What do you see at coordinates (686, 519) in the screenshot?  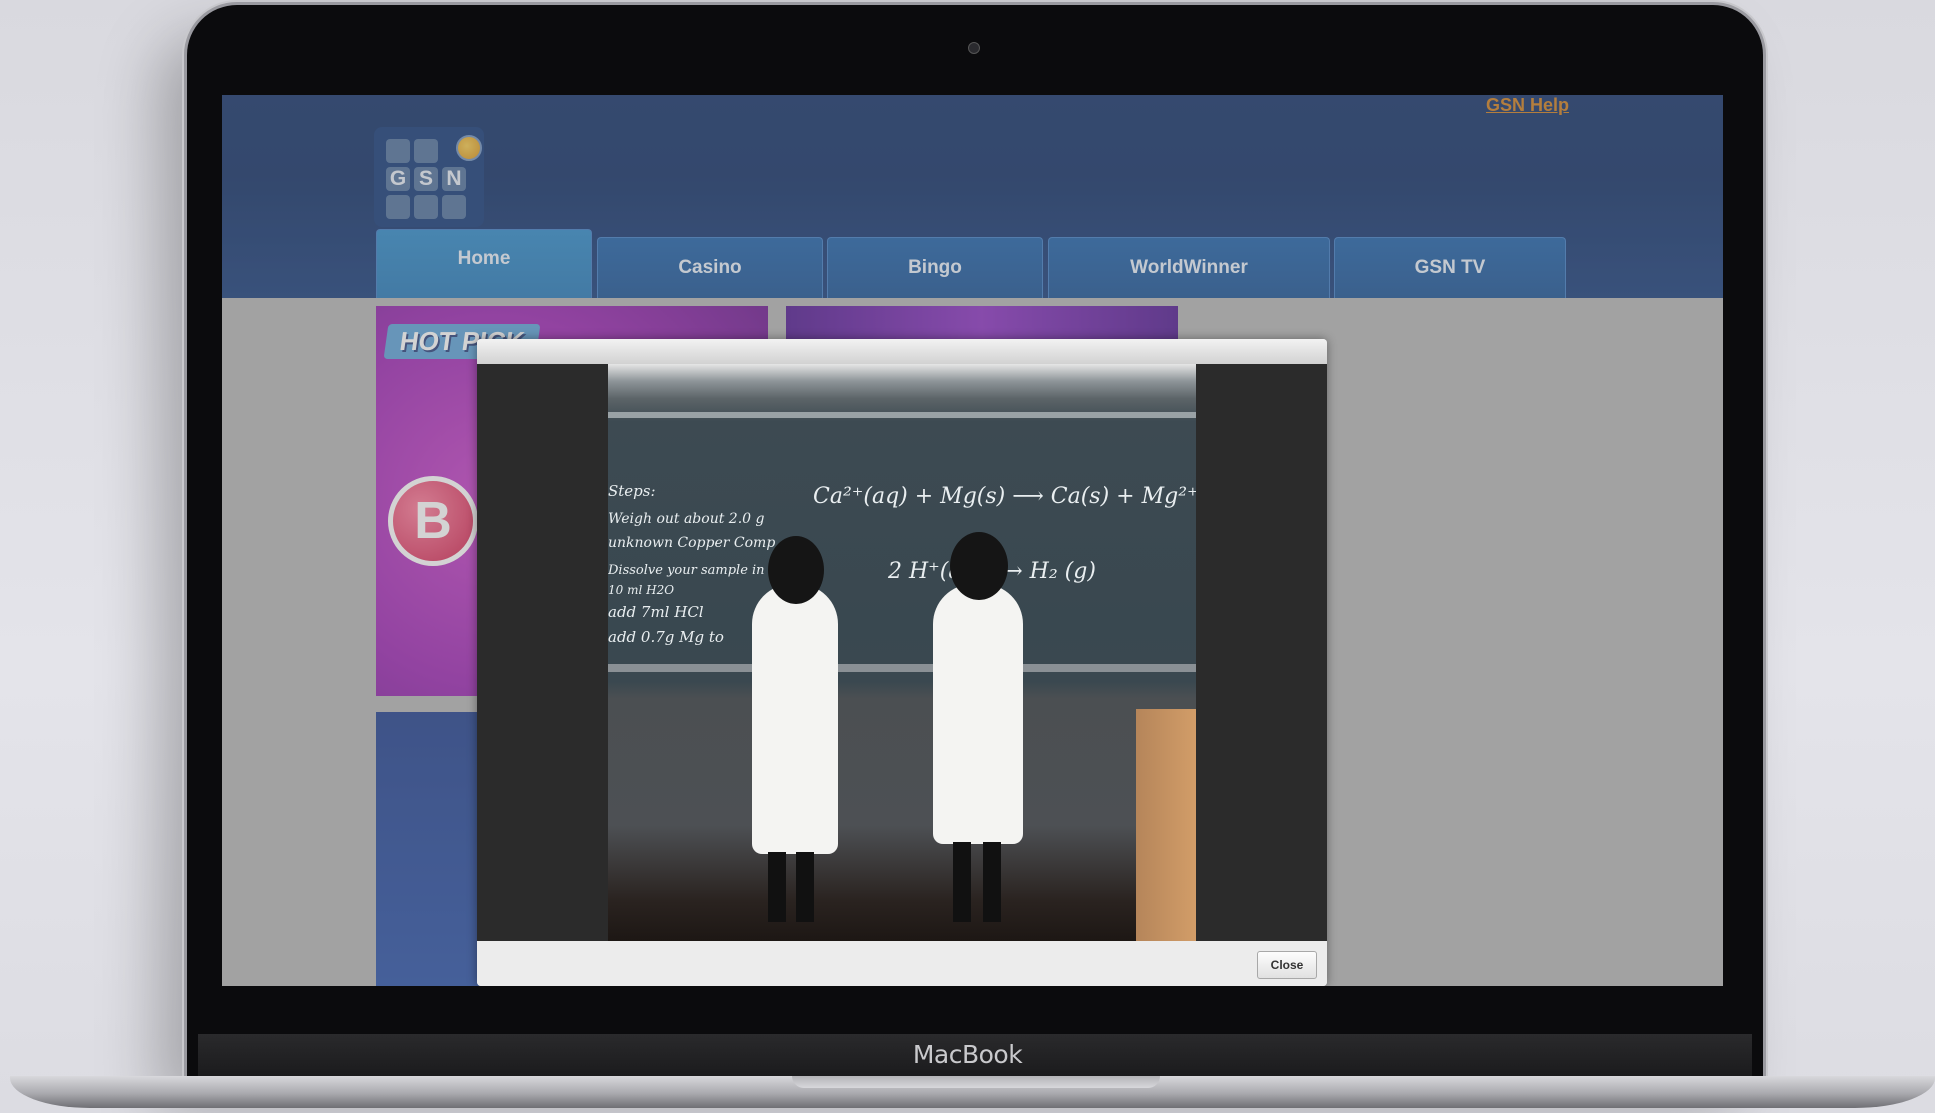 I see `board-line: Weigh out about 2.0 g` at bounding box center [686, 519].